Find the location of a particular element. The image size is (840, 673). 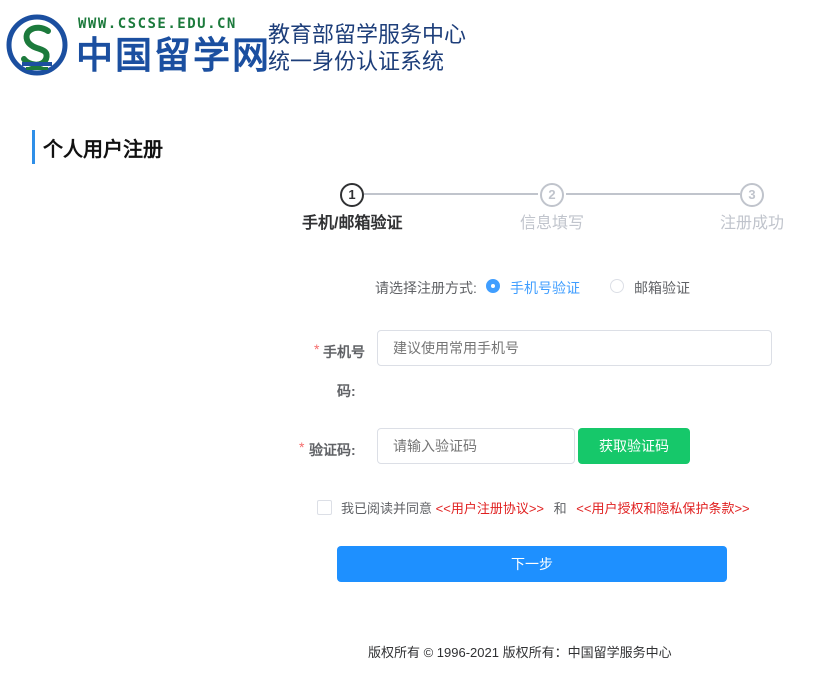

cscse-logo-emblem is located at coordinates (37, 45).